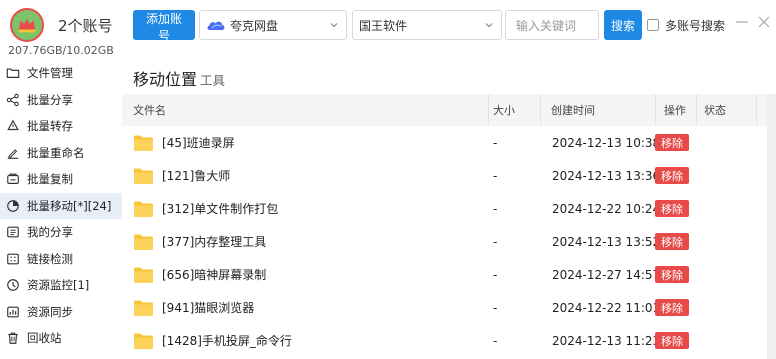  What do you see at coordinates (214, 275) in the screenshot?
I see `file-name: [656]暗神屏幕录制` at bounding box center [214, 275].